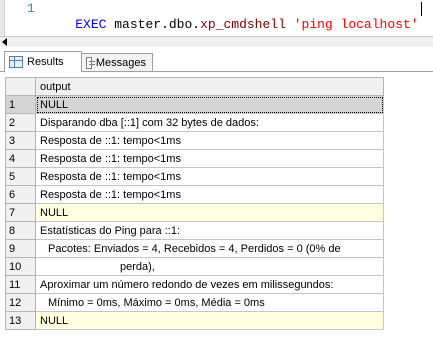  I want to click on grid-cell: perda),, so click(209, 266).